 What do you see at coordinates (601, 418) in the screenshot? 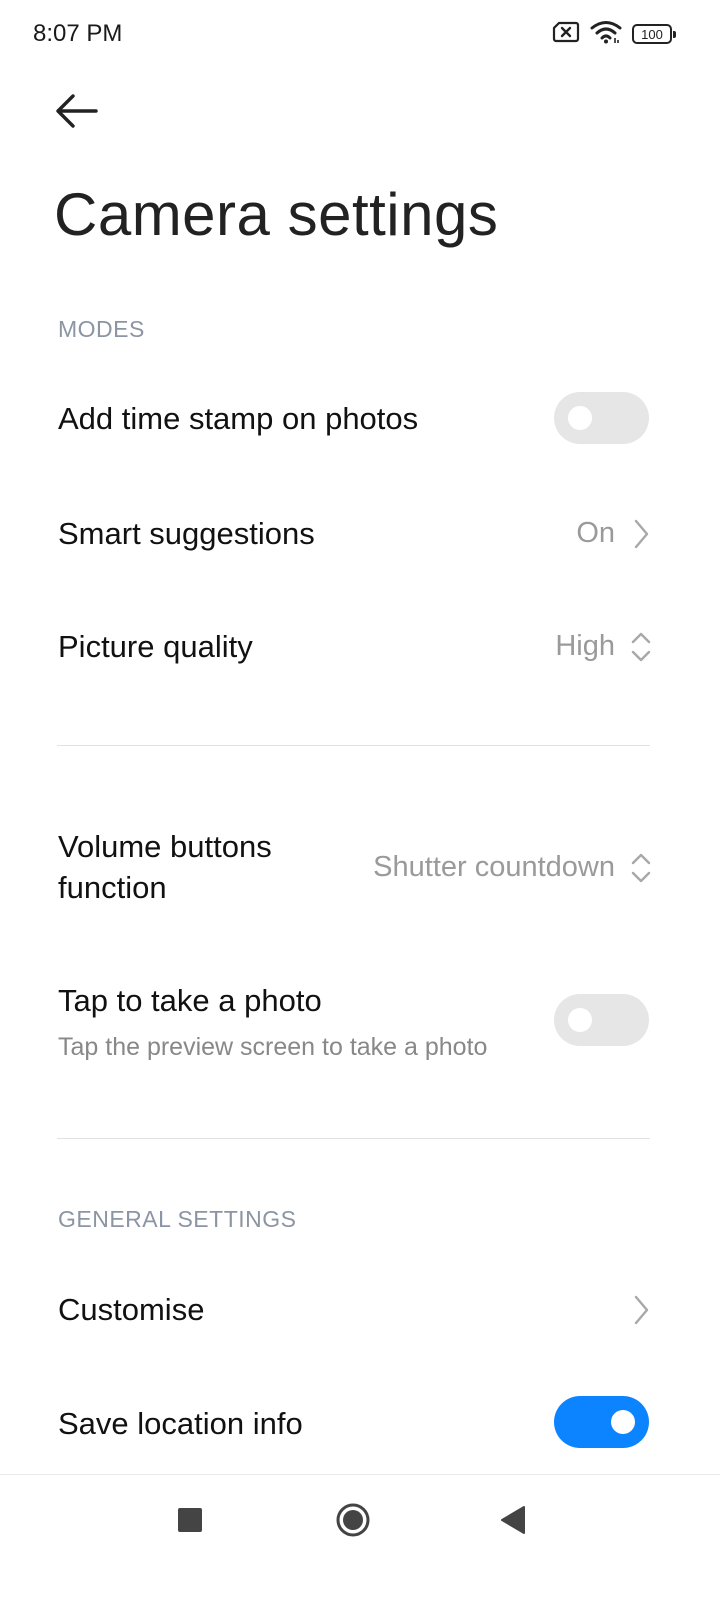
I see `timestamp-toggle` at bounding box center [601, 418].